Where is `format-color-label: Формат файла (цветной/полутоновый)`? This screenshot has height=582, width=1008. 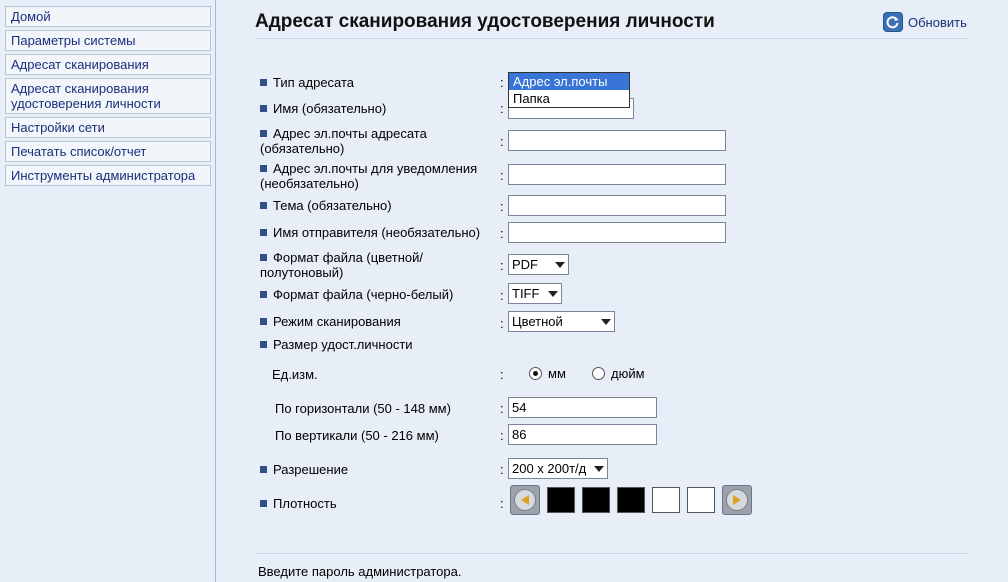
format-color-label: Формат файла (цветной/полутоновый) is located at coordinates (341, 265).